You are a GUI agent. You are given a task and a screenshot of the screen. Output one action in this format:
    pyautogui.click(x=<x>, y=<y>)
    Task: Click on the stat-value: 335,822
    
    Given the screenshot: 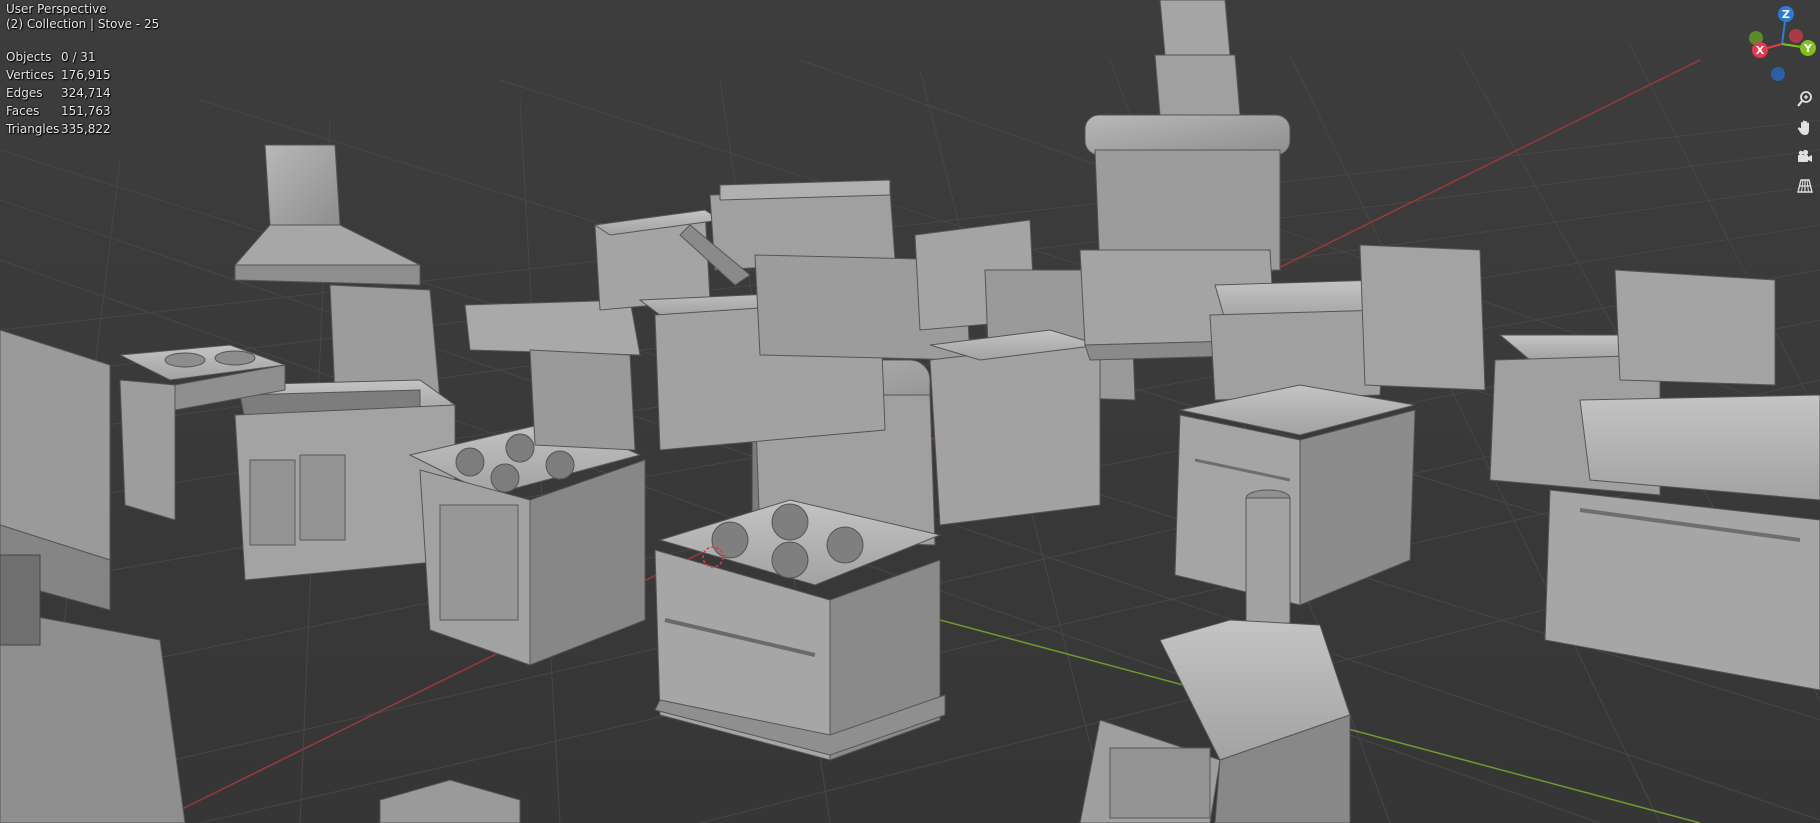 What is the action you would take?
    pyautogui.click(x=86, y=128)
    